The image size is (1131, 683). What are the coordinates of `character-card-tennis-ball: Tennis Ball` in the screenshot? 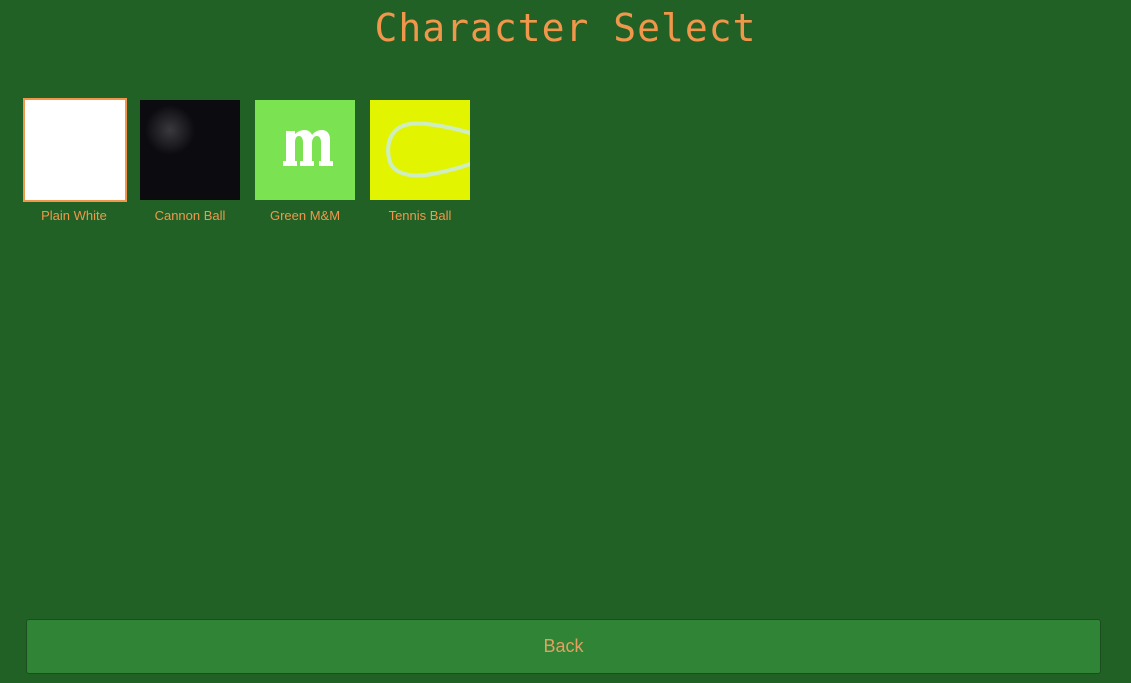 It's located at (412, 165).